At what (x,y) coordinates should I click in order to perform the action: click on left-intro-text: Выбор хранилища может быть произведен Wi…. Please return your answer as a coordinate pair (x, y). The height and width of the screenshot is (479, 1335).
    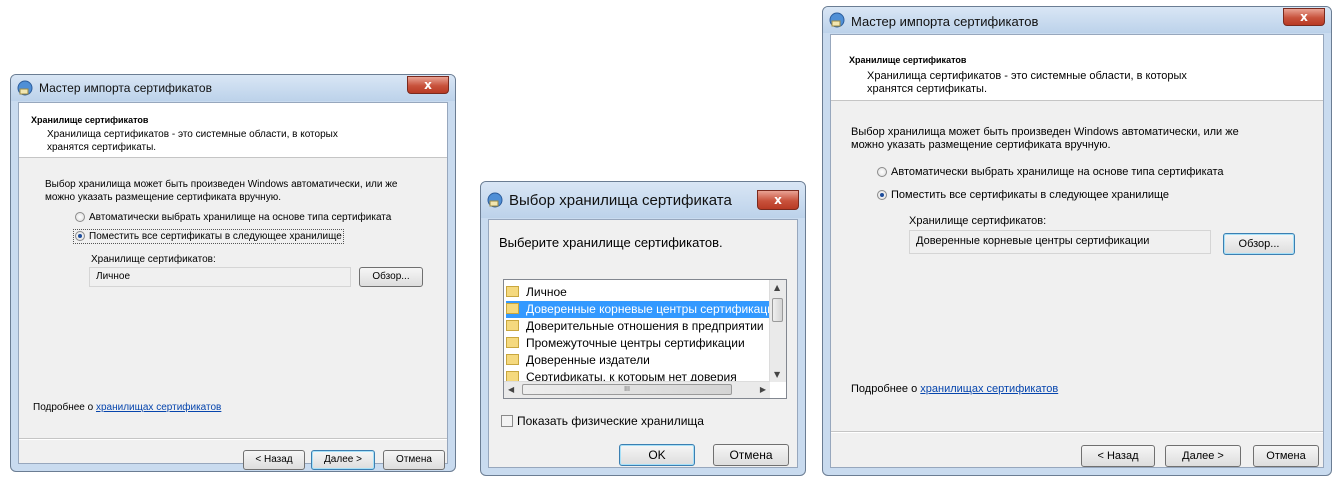
    Looking at the image, I should click on (221, 191).